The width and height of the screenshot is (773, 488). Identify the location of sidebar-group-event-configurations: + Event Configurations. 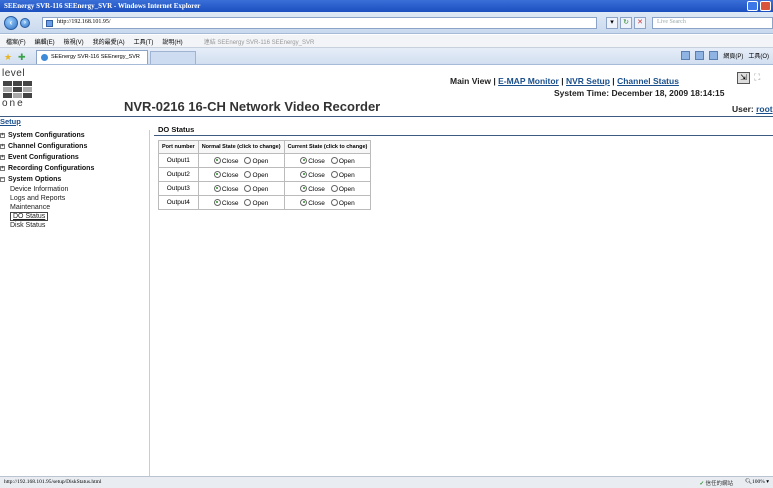
(74, 157).